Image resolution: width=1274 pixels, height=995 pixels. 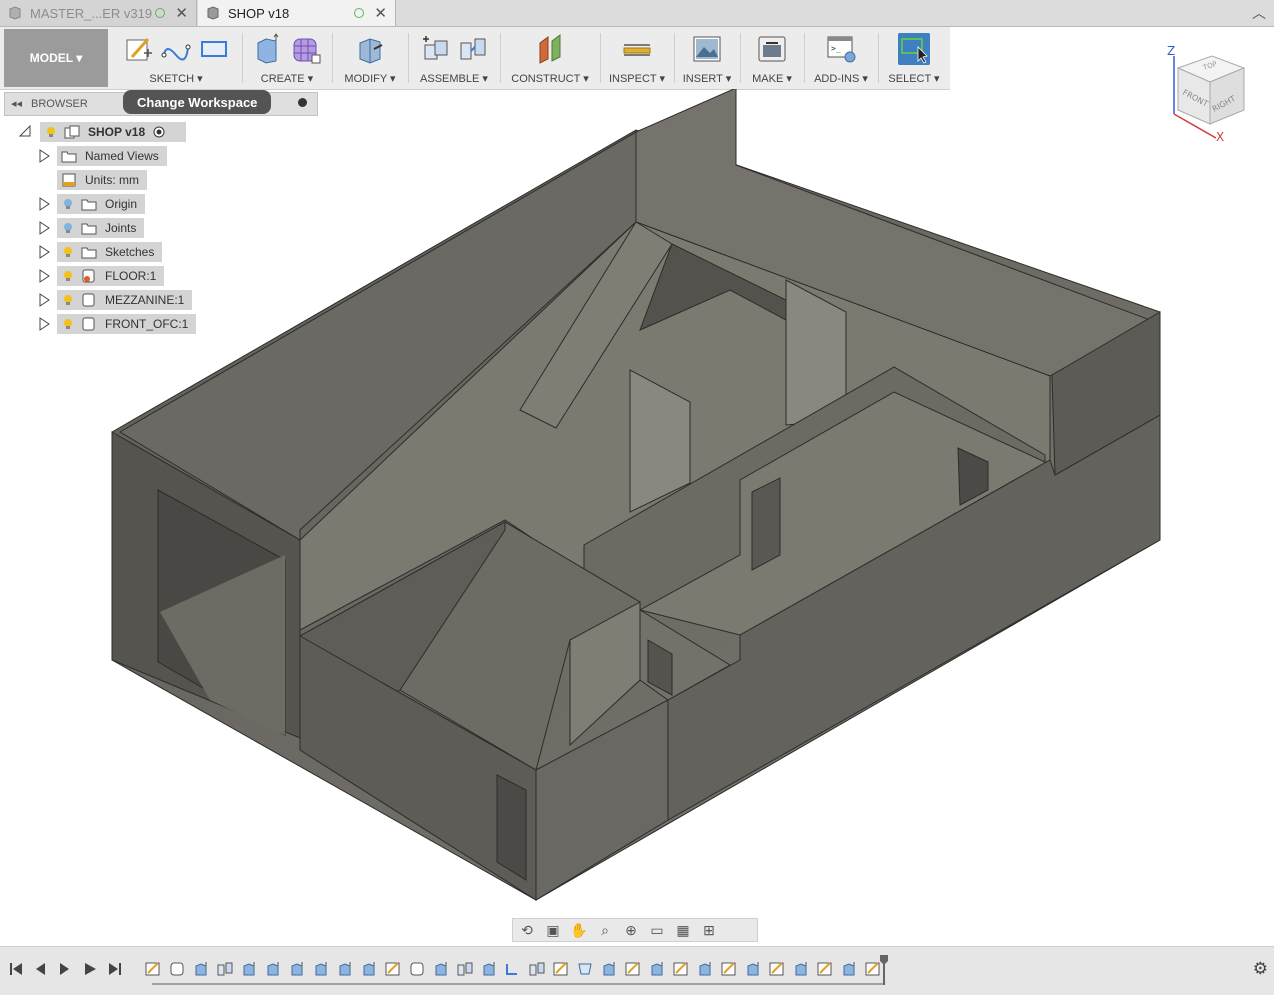 What do you see at coordinates (111, 276) in the screenshot?
I see `tree-item: FLOOR:1` at bounding box center [111, 276].